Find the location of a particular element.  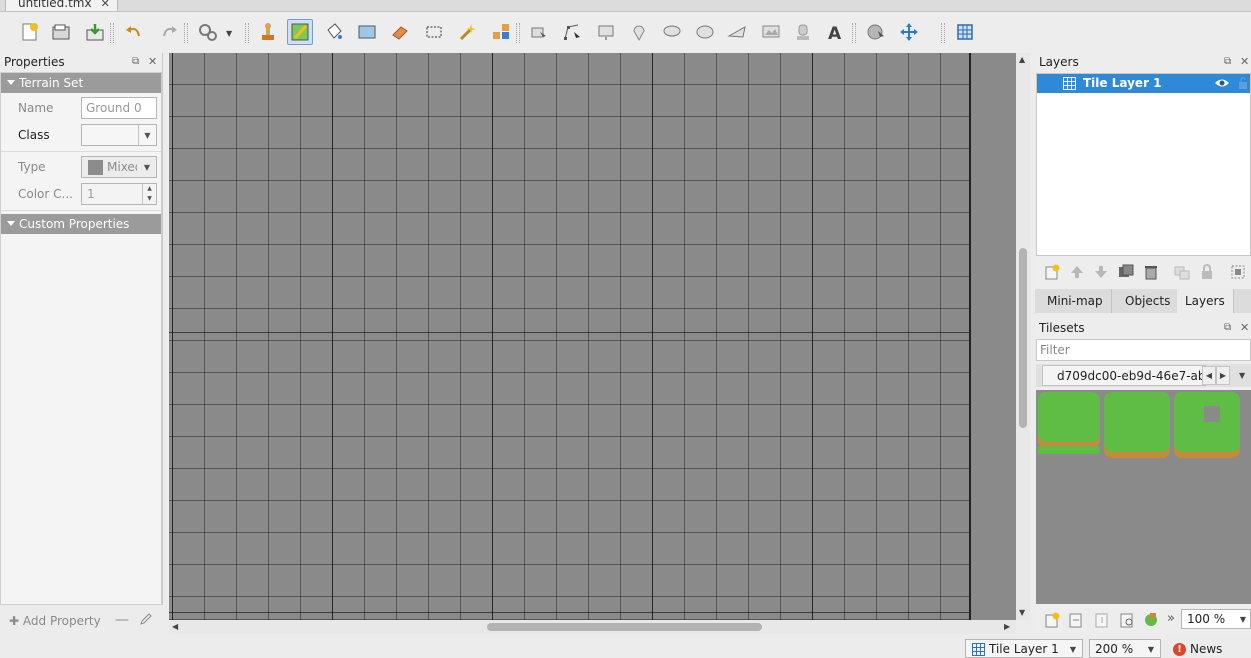

map-pin-icon is located at coordinates (639, 33).